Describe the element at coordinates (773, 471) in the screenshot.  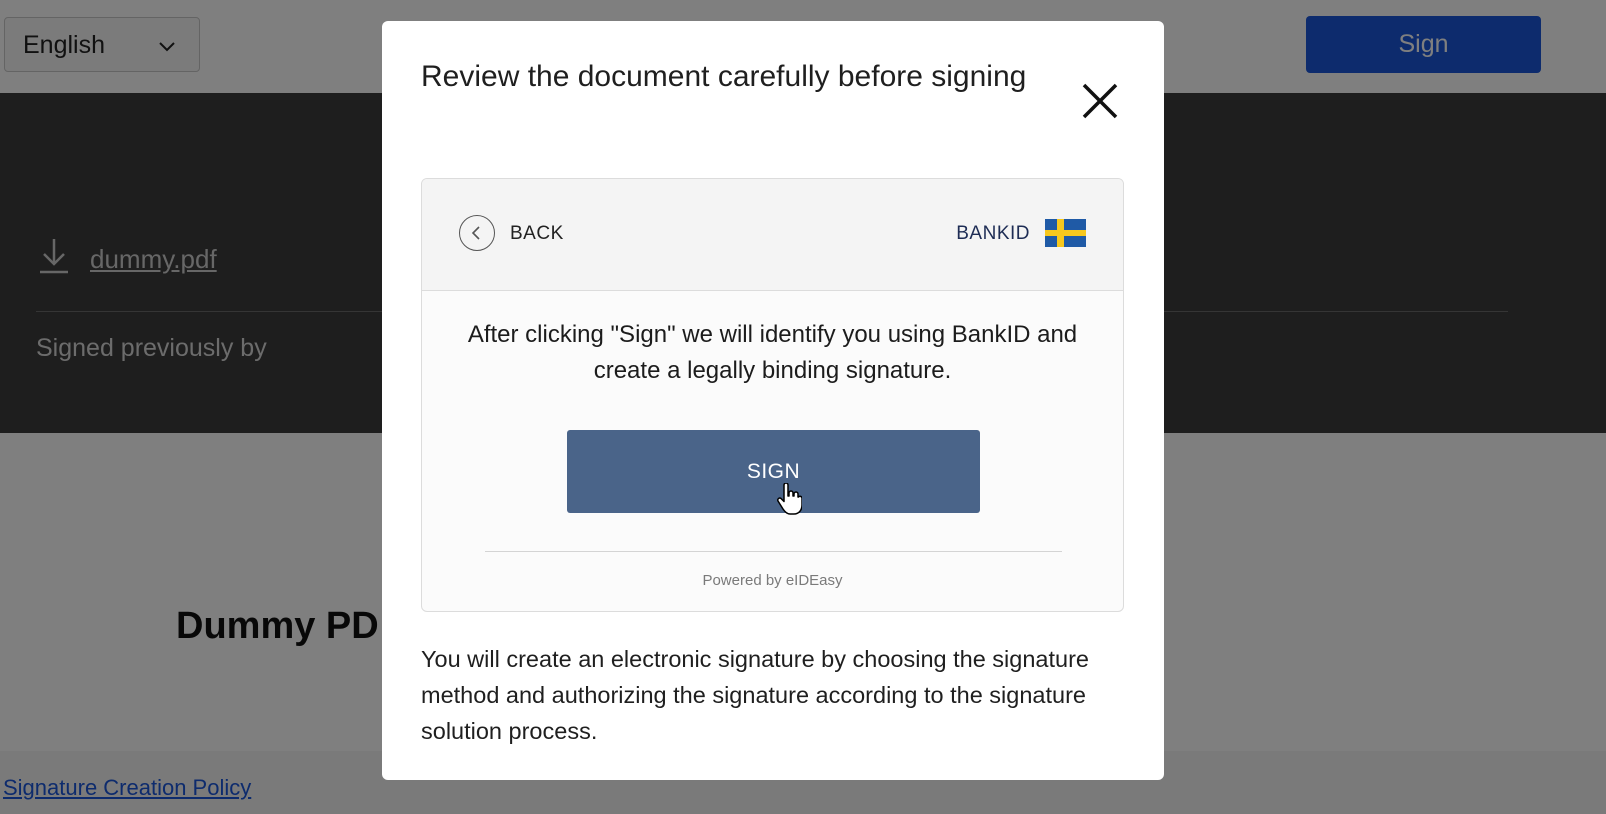
I see `bankid-sign-button: SIGN` at that location.